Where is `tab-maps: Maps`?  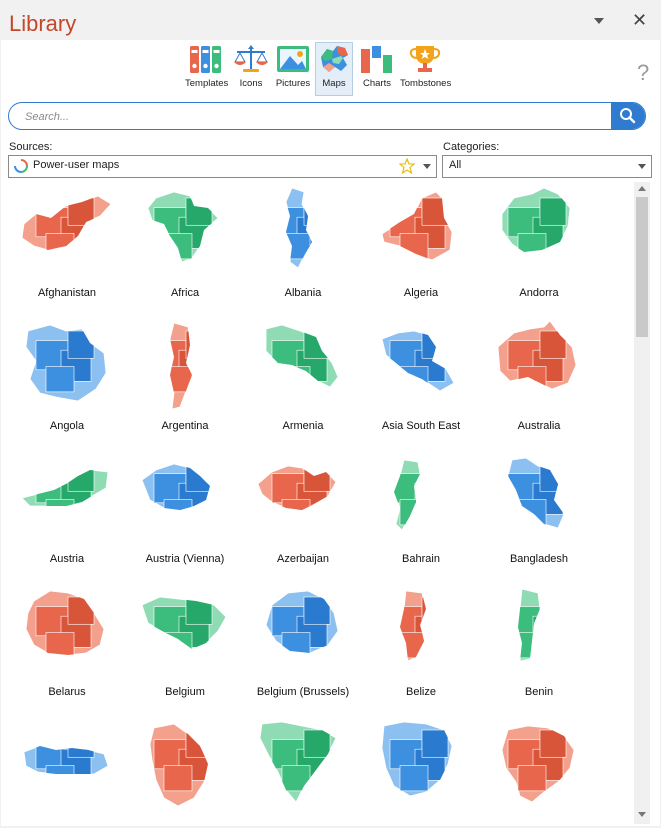
tab-maps: Maps is located at coordinates (334, 69).